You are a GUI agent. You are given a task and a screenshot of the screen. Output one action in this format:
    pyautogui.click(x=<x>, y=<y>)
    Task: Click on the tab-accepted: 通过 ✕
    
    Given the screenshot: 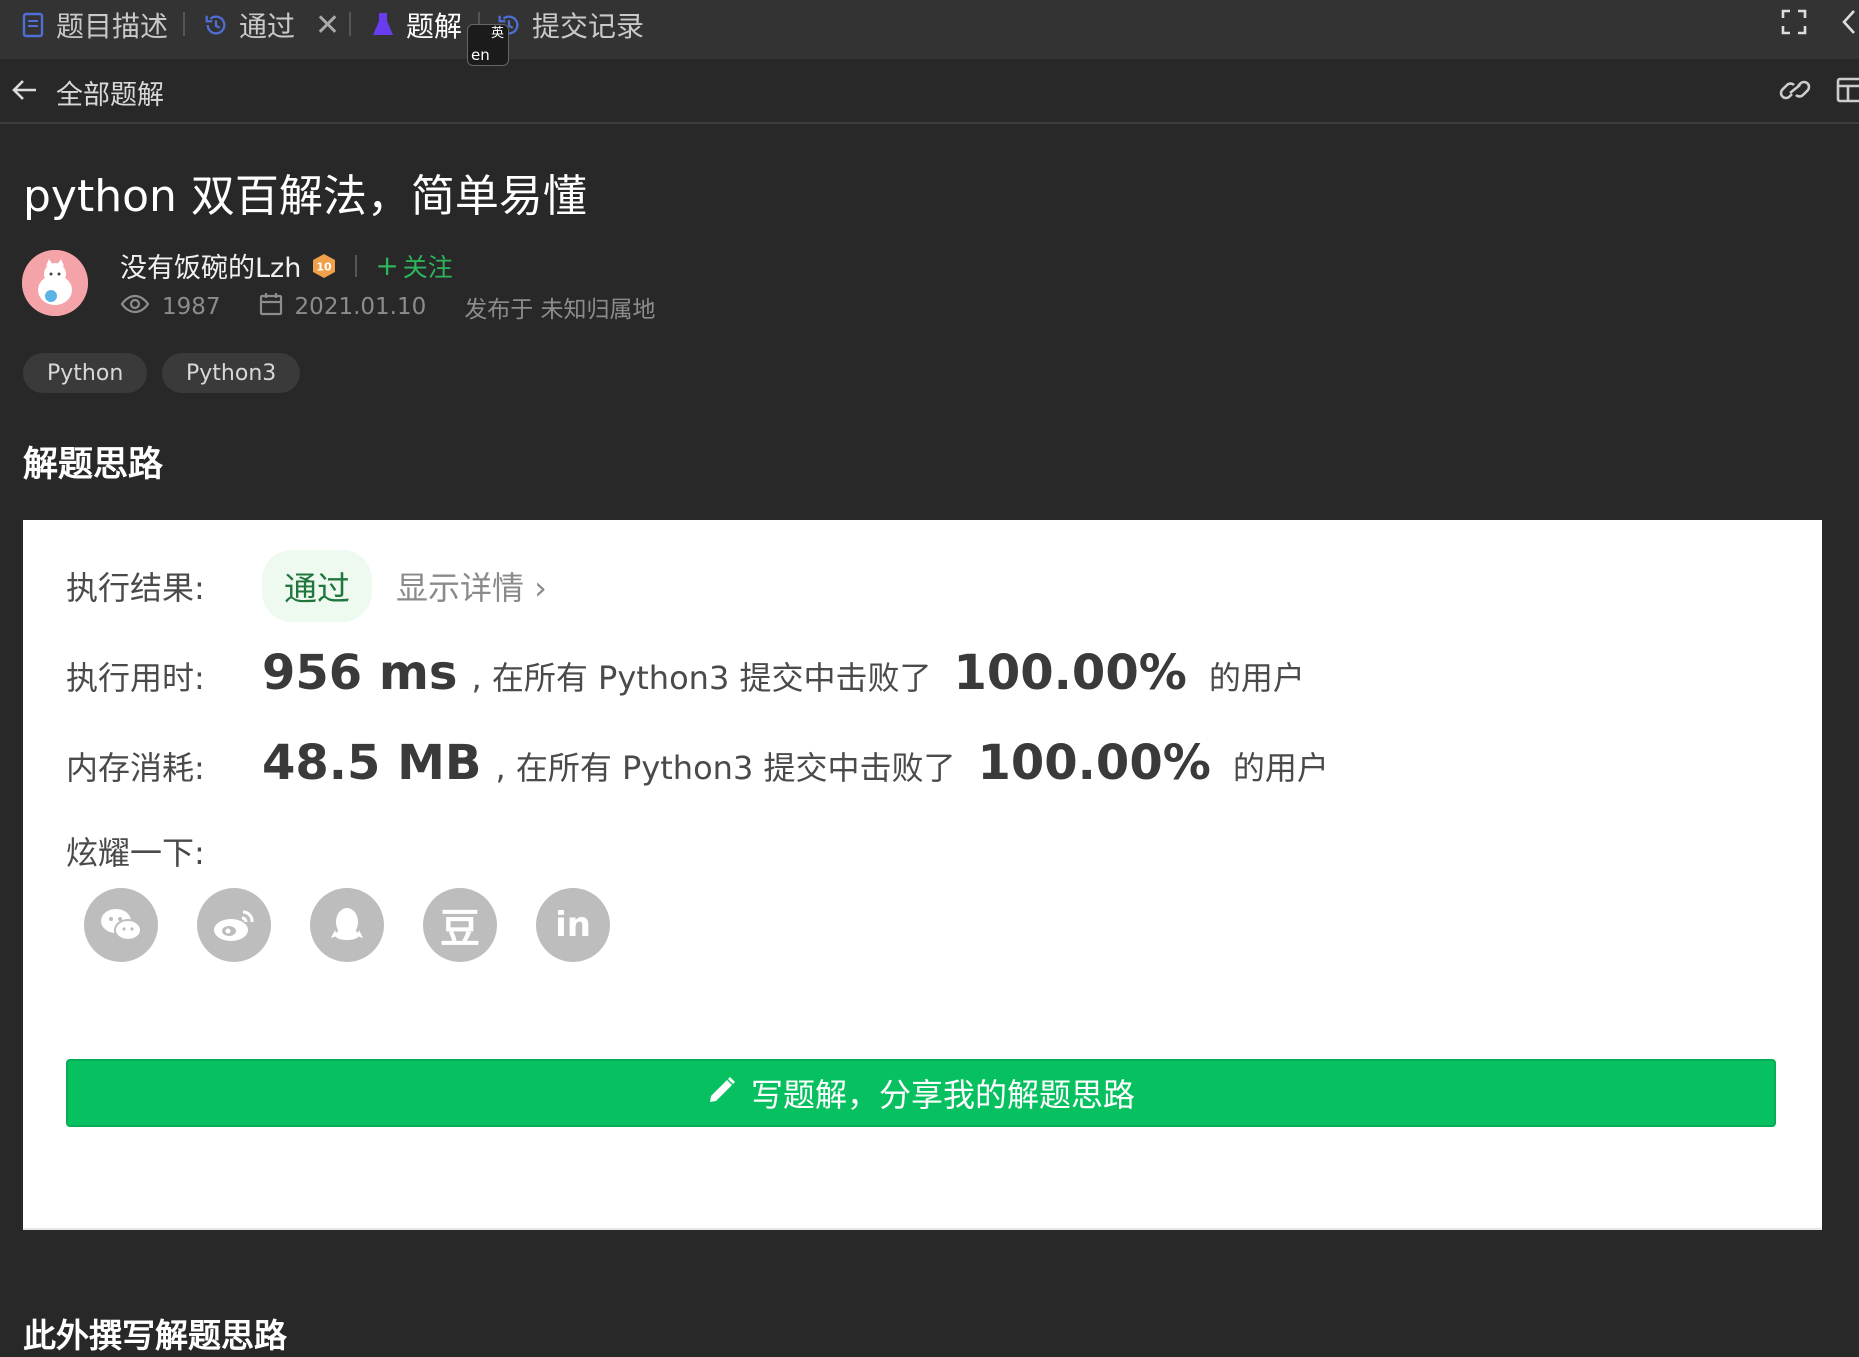 What is the action you would take?
    pyautogui.click(x=271, y=25)
    